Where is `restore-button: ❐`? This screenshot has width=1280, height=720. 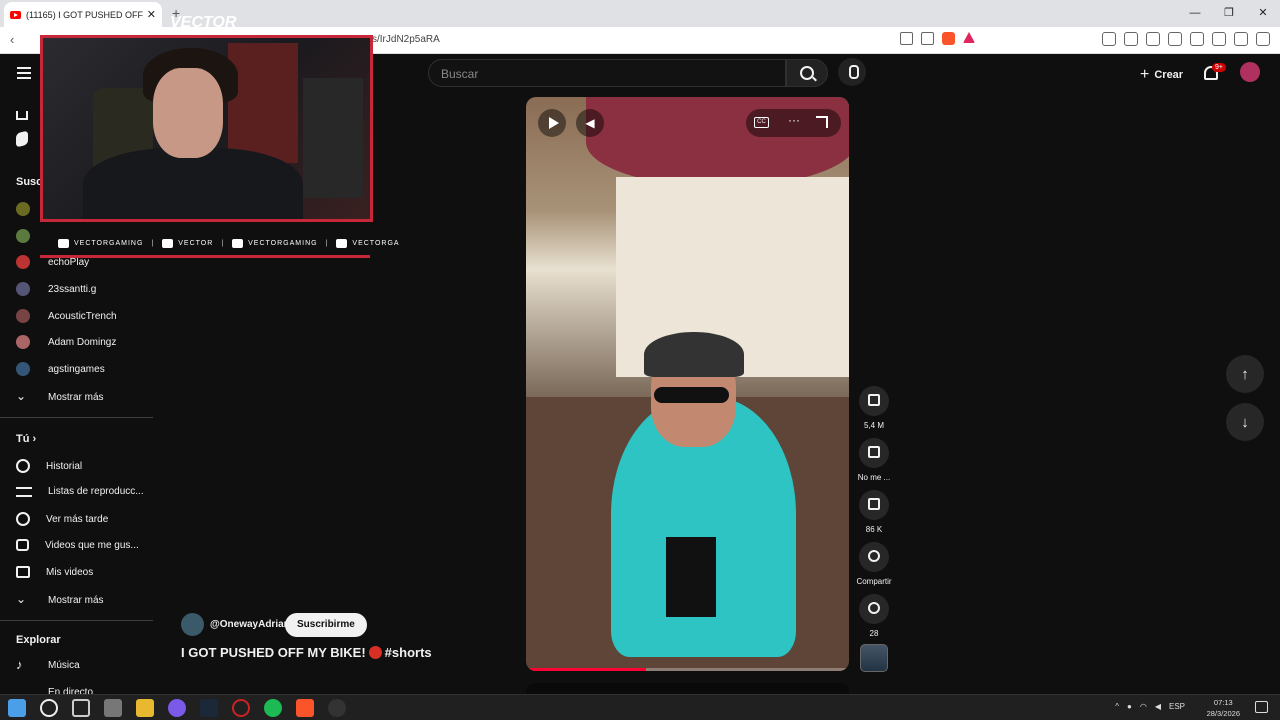 restore-button: ❐ is located at coordinates (1229, 13).